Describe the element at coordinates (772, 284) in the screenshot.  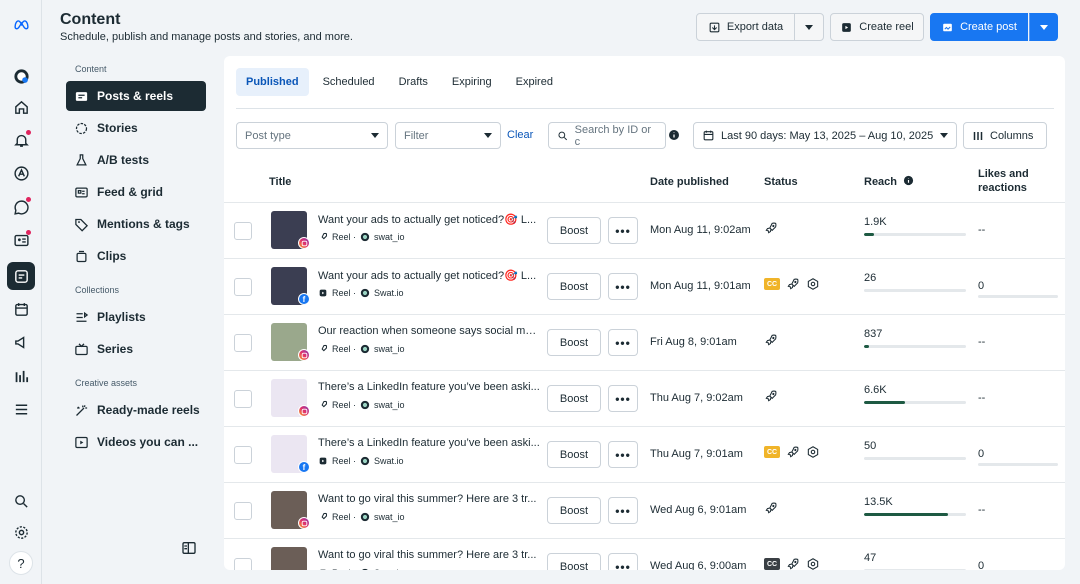
I see `captions-badge: CC` at that location.